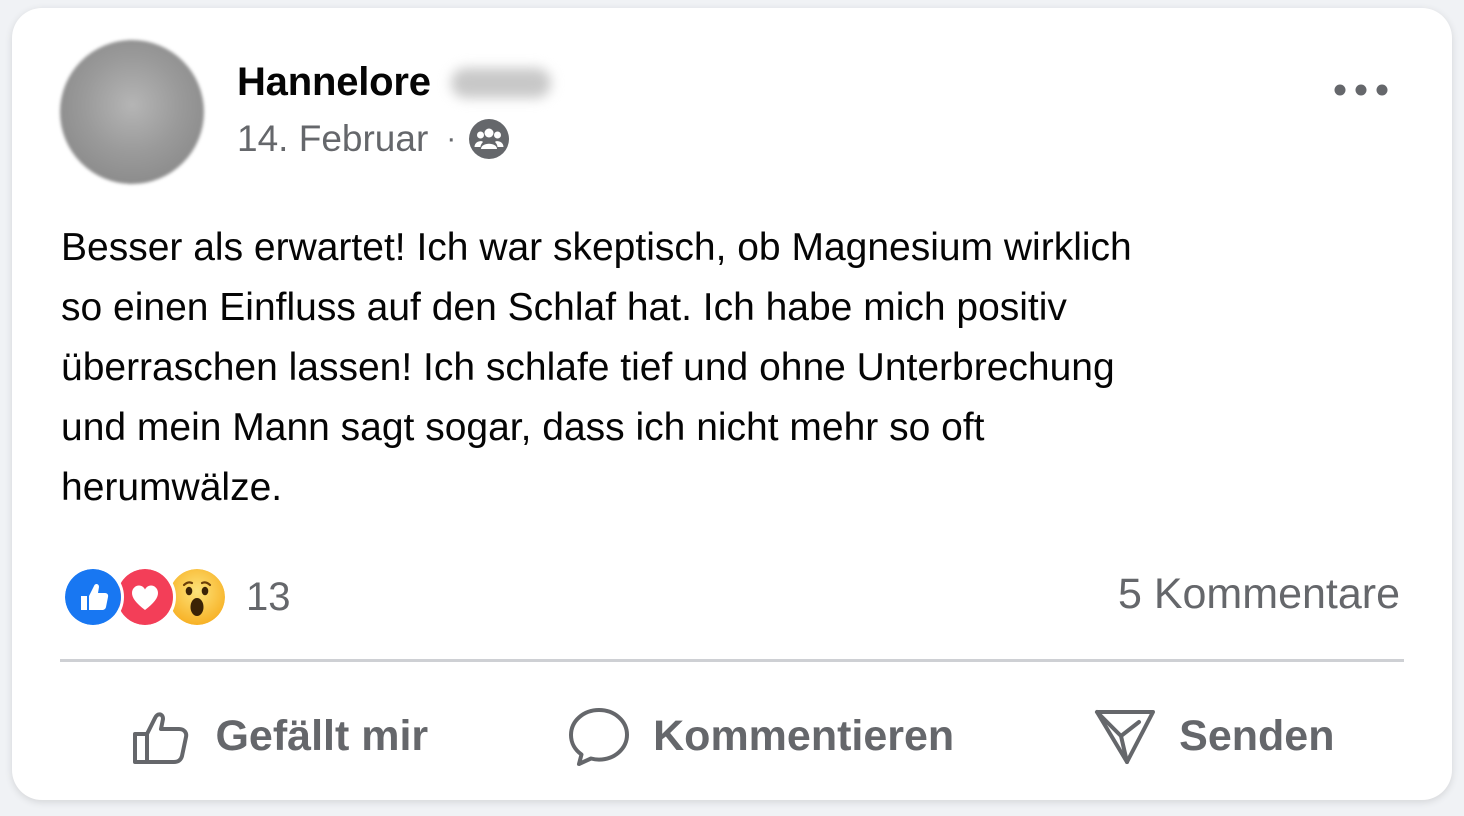  What do you see at coordinates (489, 139) in the screenshot?
I see `group-icon` at bounding box center [489, 139].